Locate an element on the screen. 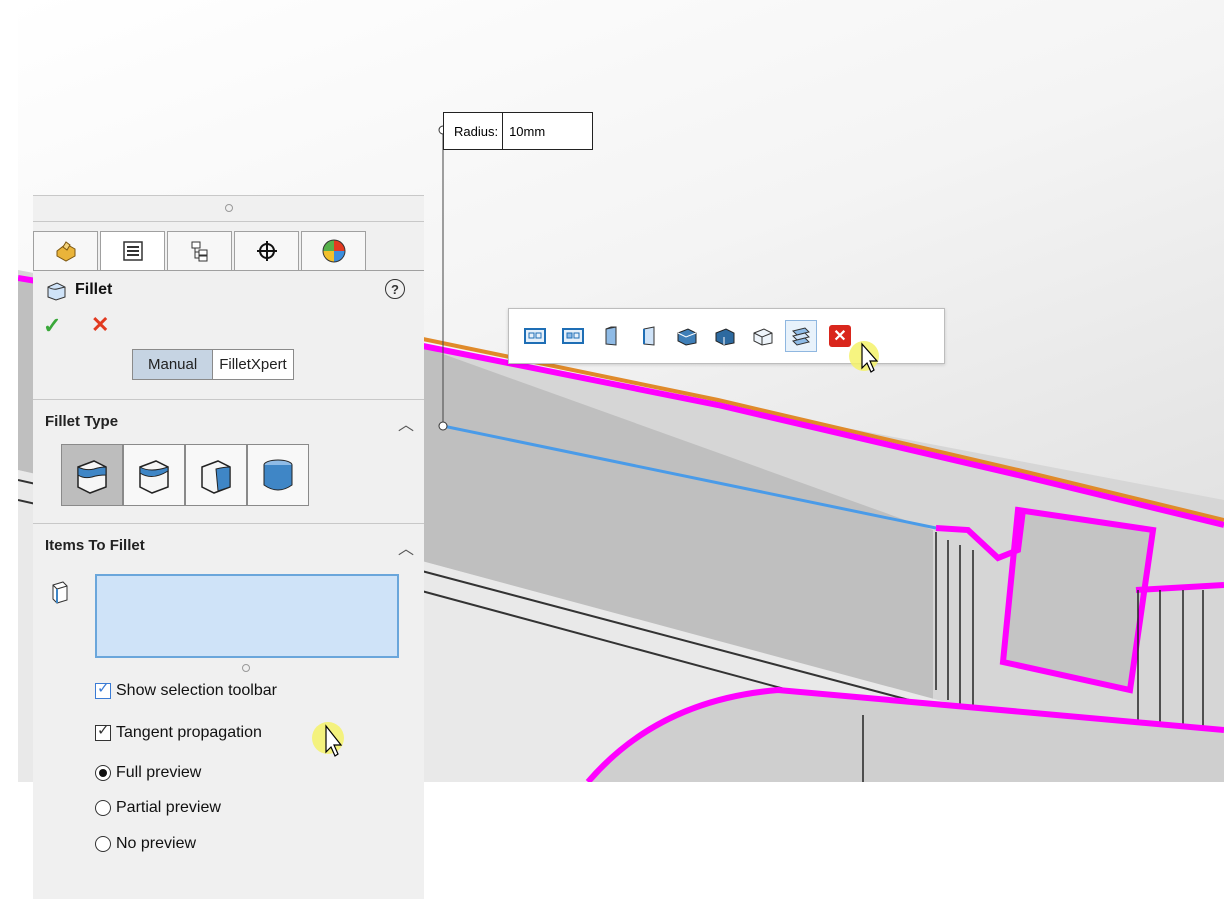 The height and width of the screenshot is (899, 1224). dimxpert-icon is located at coordinates (266, 251).